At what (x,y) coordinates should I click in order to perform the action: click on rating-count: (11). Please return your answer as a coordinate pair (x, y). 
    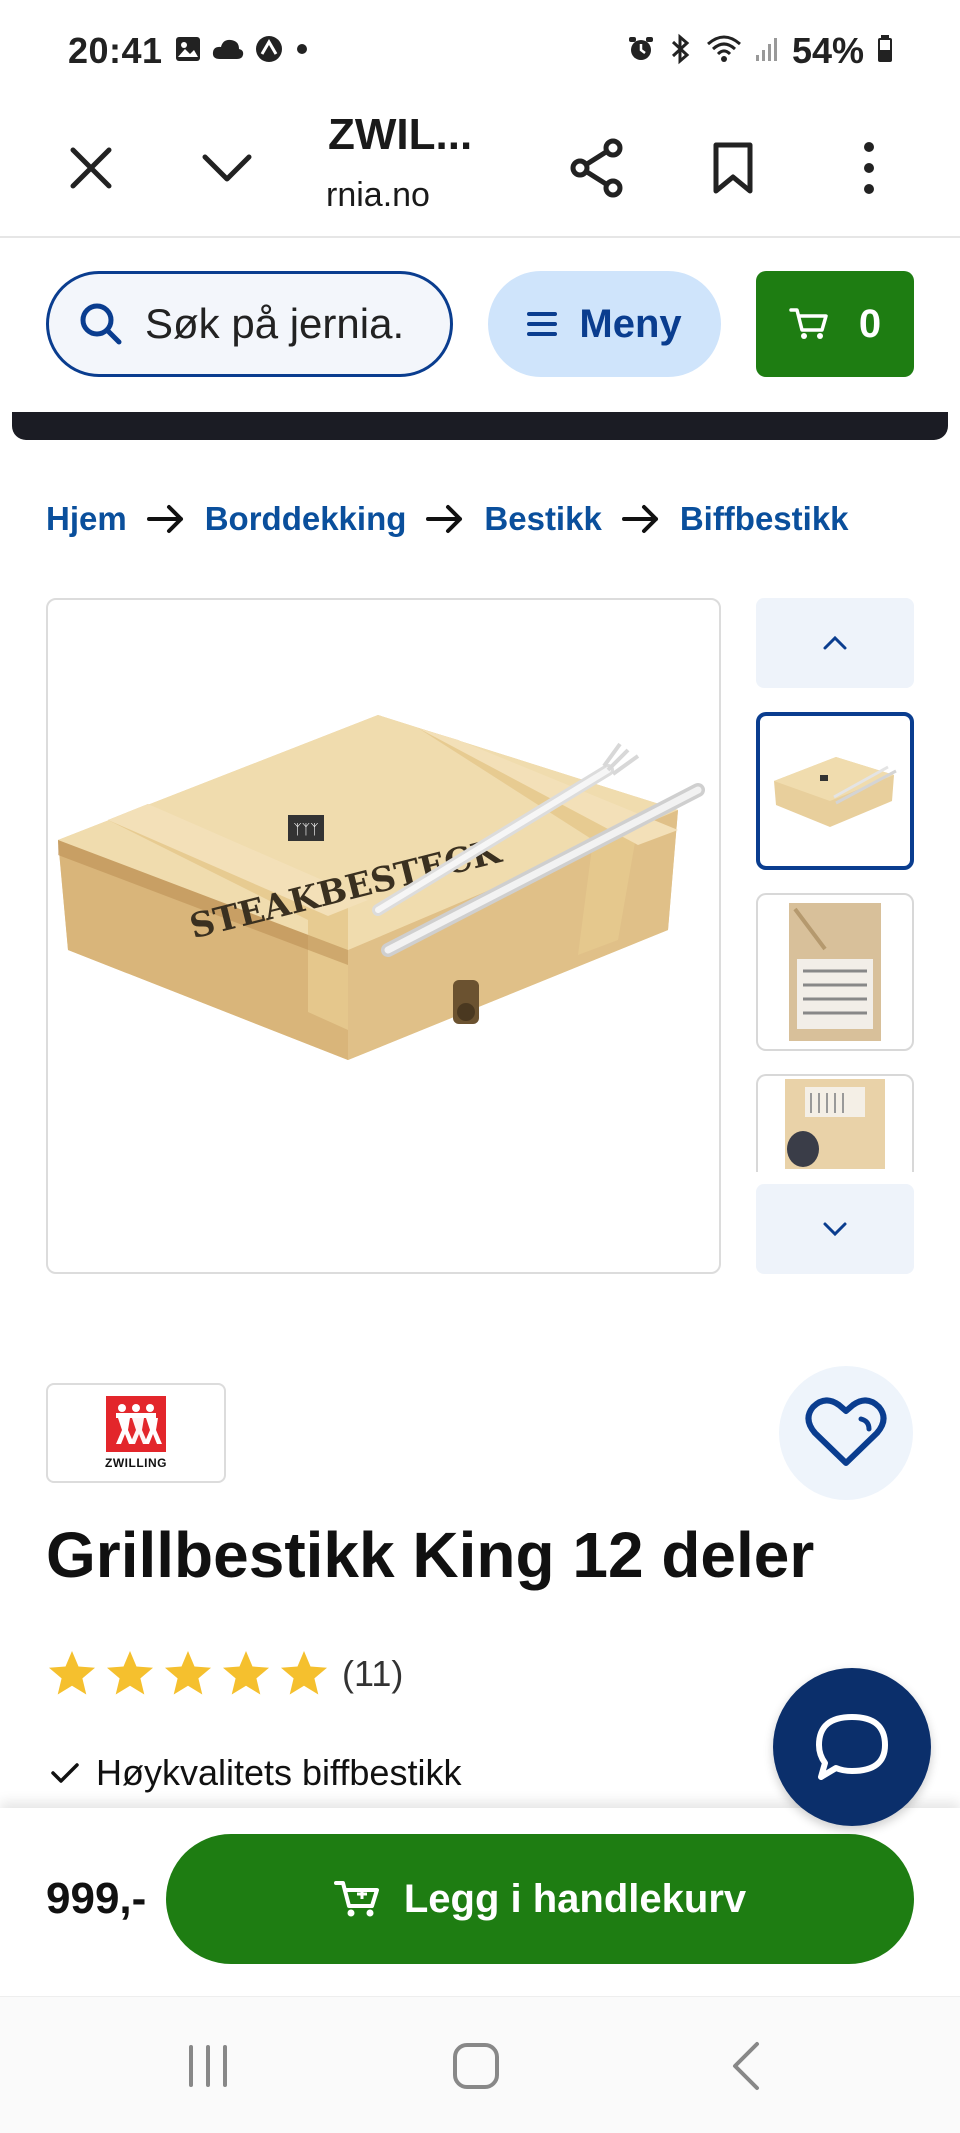
    Looking at the image, I should click on (373, 1673).